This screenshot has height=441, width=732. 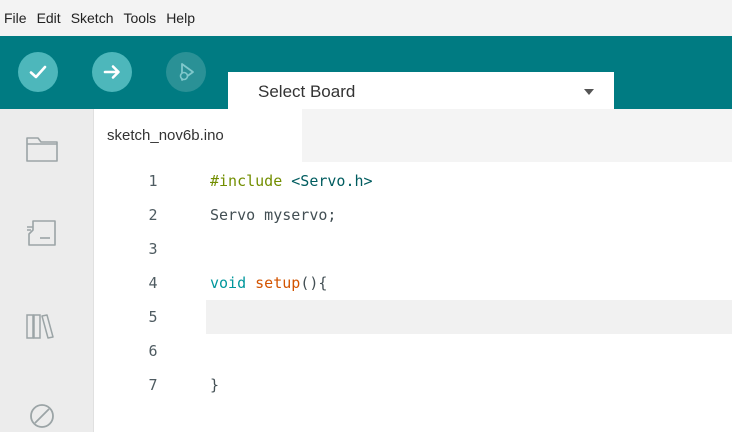 What do you see at coordinates (413, 385) in the screenshot?
I see `code-line: 7}` at bounding box center [413, 385].